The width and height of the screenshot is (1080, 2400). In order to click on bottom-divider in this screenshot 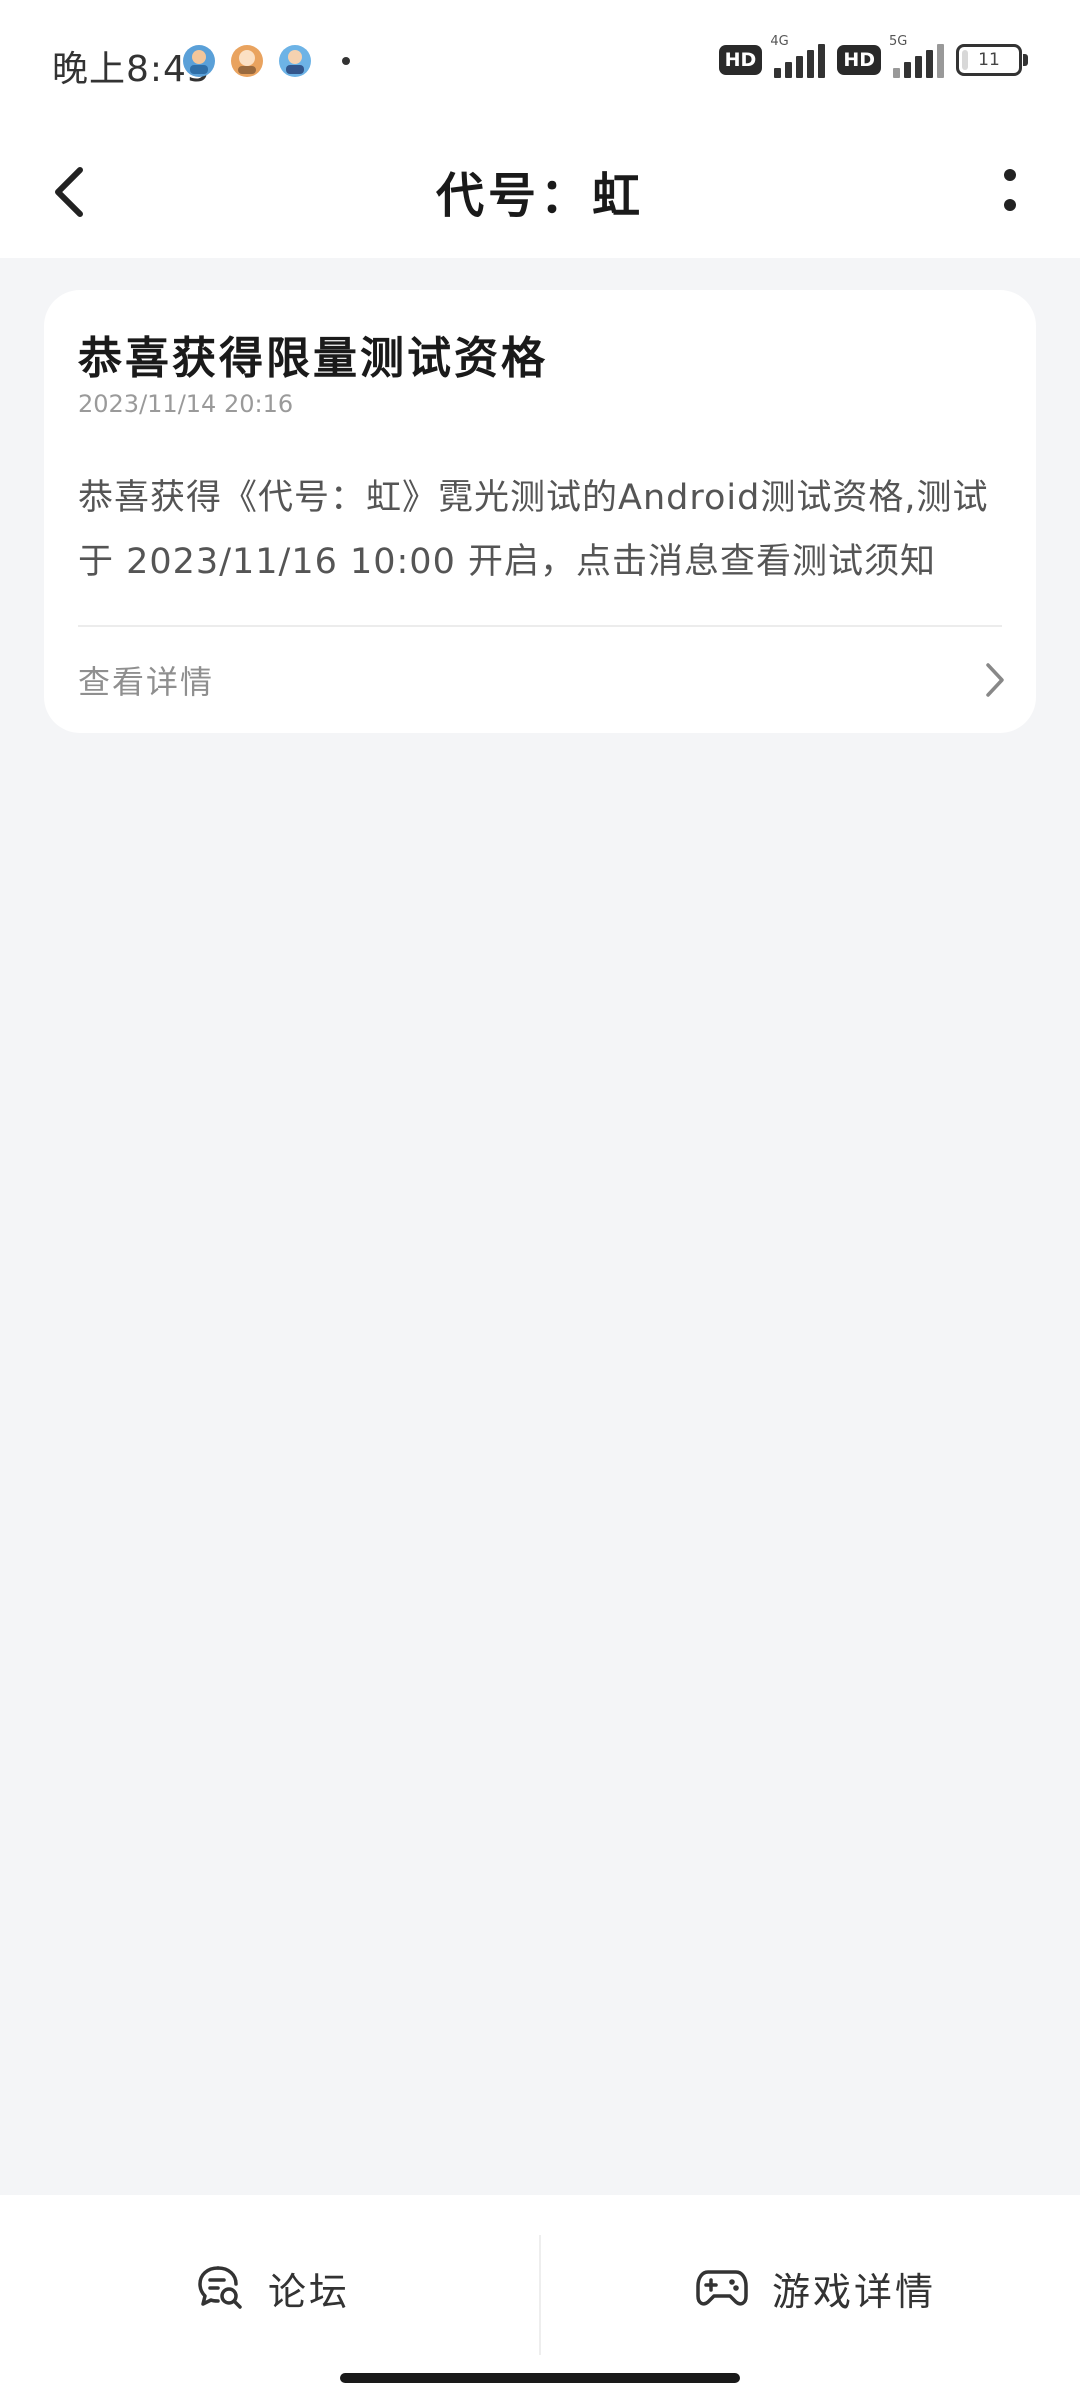, I will do `click(540, 2295)`.